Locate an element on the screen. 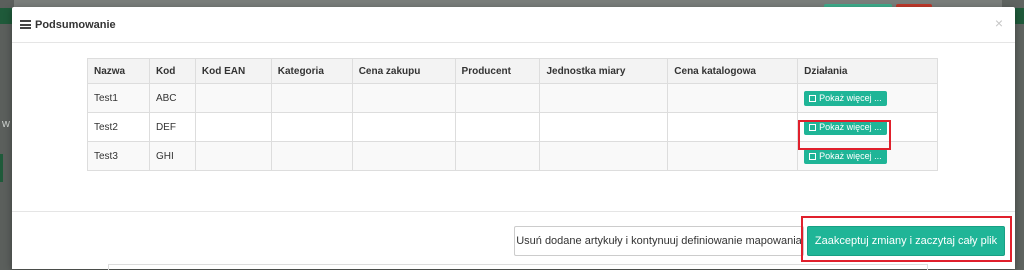  list-icon is located at coordinates (25, 24).